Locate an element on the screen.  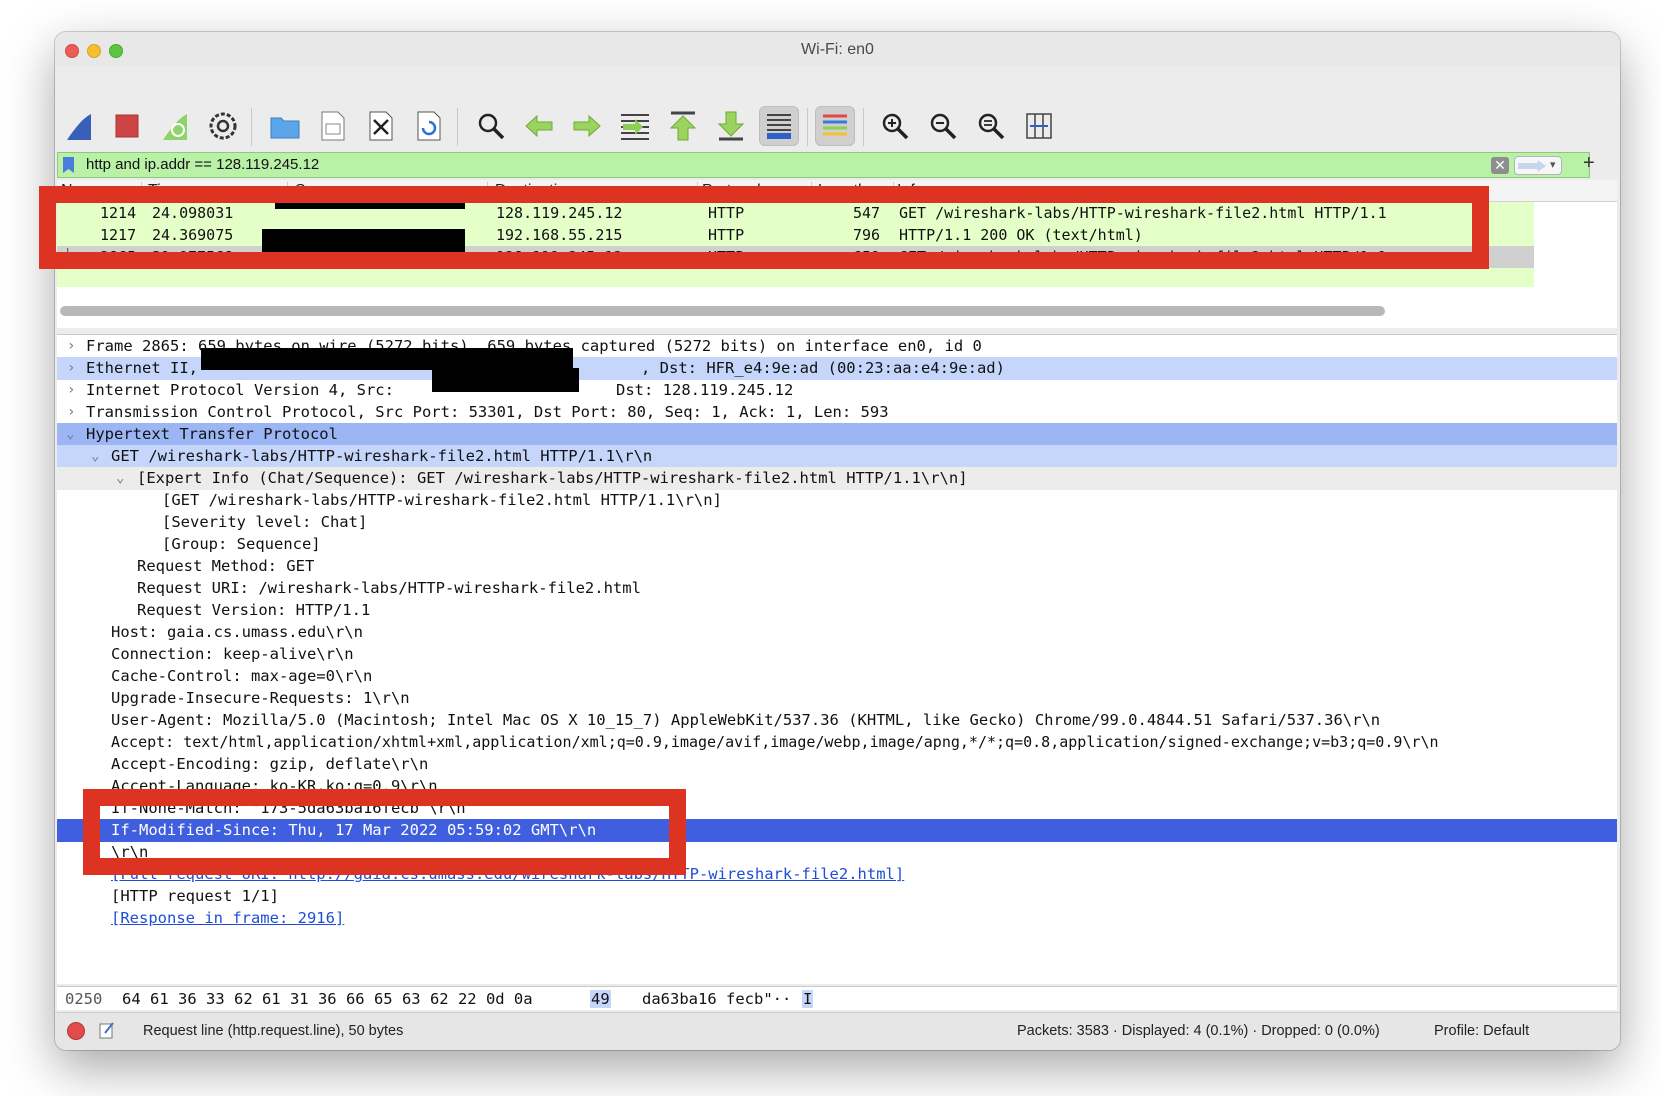
packet-row is located at coordinates (795, 277).